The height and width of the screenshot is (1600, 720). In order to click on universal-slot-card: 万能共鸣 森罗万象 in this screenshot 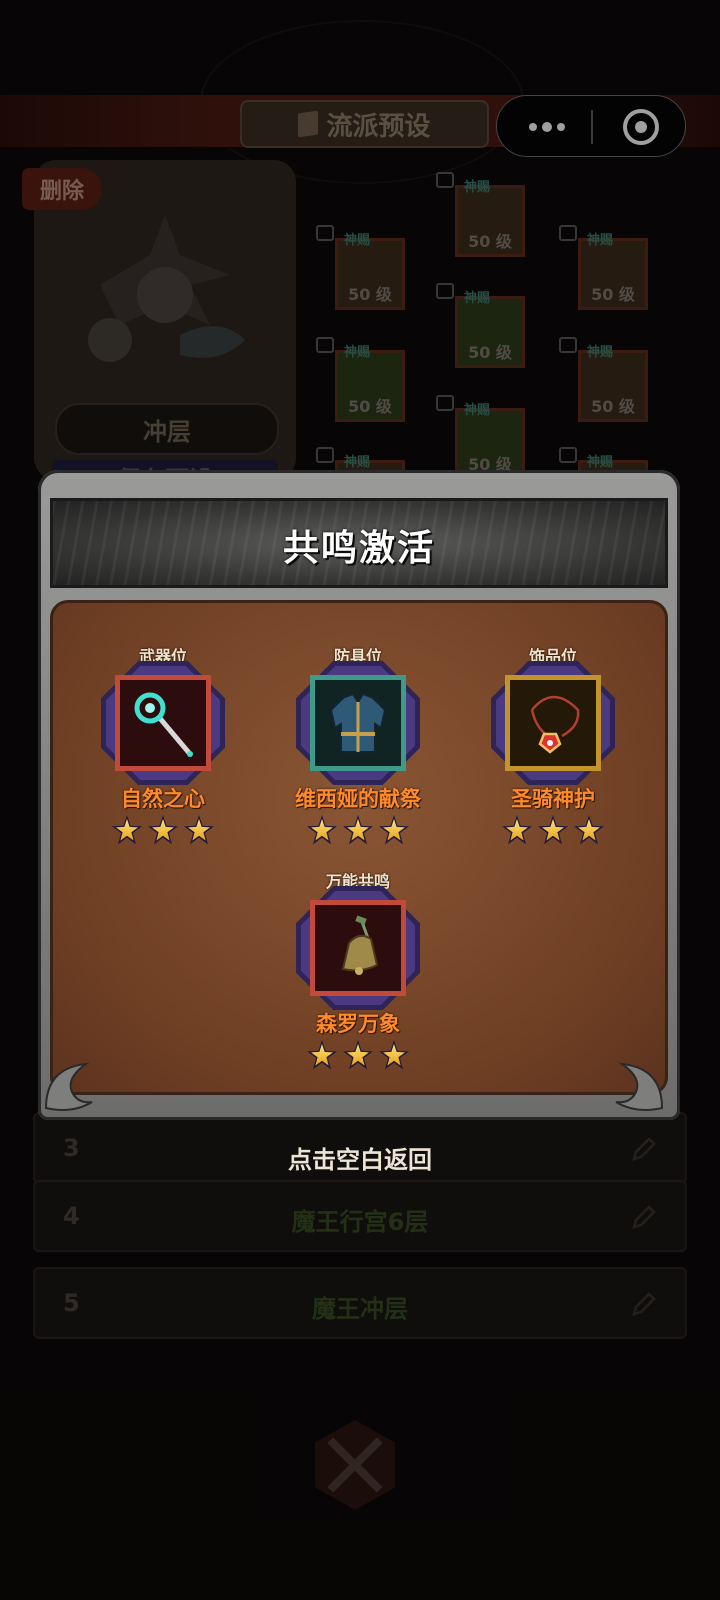, I will do `click(358, 973)`.